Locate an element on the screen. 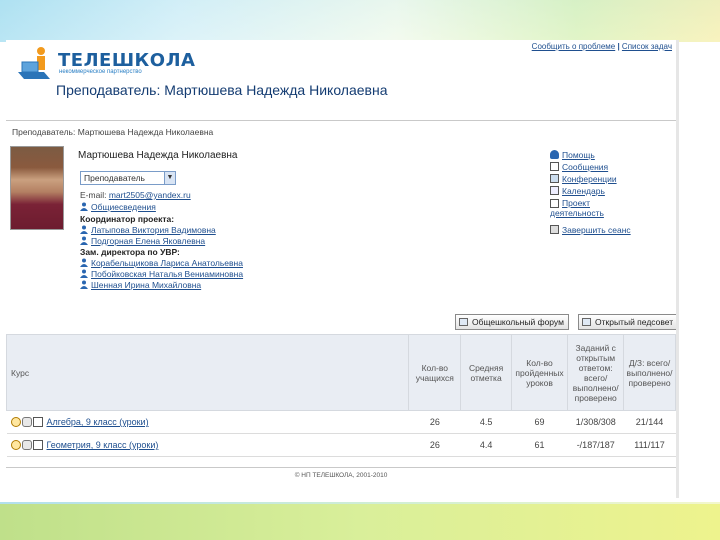 The height and width of the screenshot is (540, 720). deputy-item: Шенная Ирина Михайловна is located at coordinates (140, 285).